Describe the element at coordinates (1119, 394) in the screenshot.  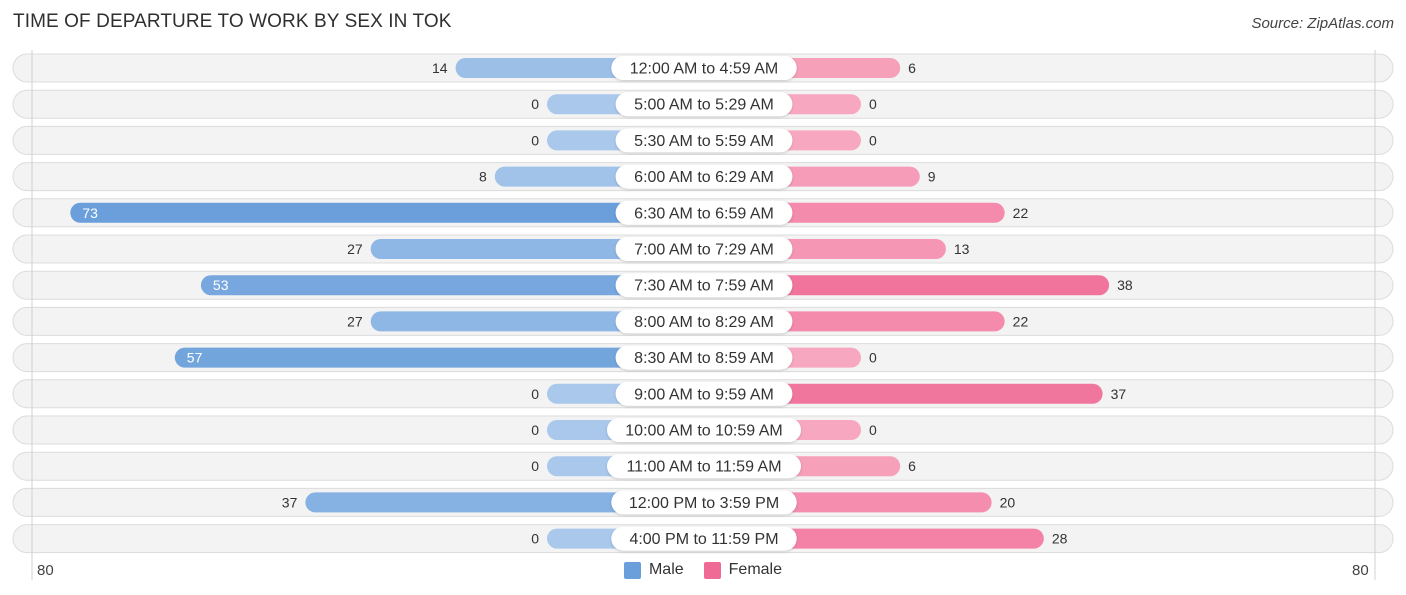
I see `value-label-female: 37` at that location.